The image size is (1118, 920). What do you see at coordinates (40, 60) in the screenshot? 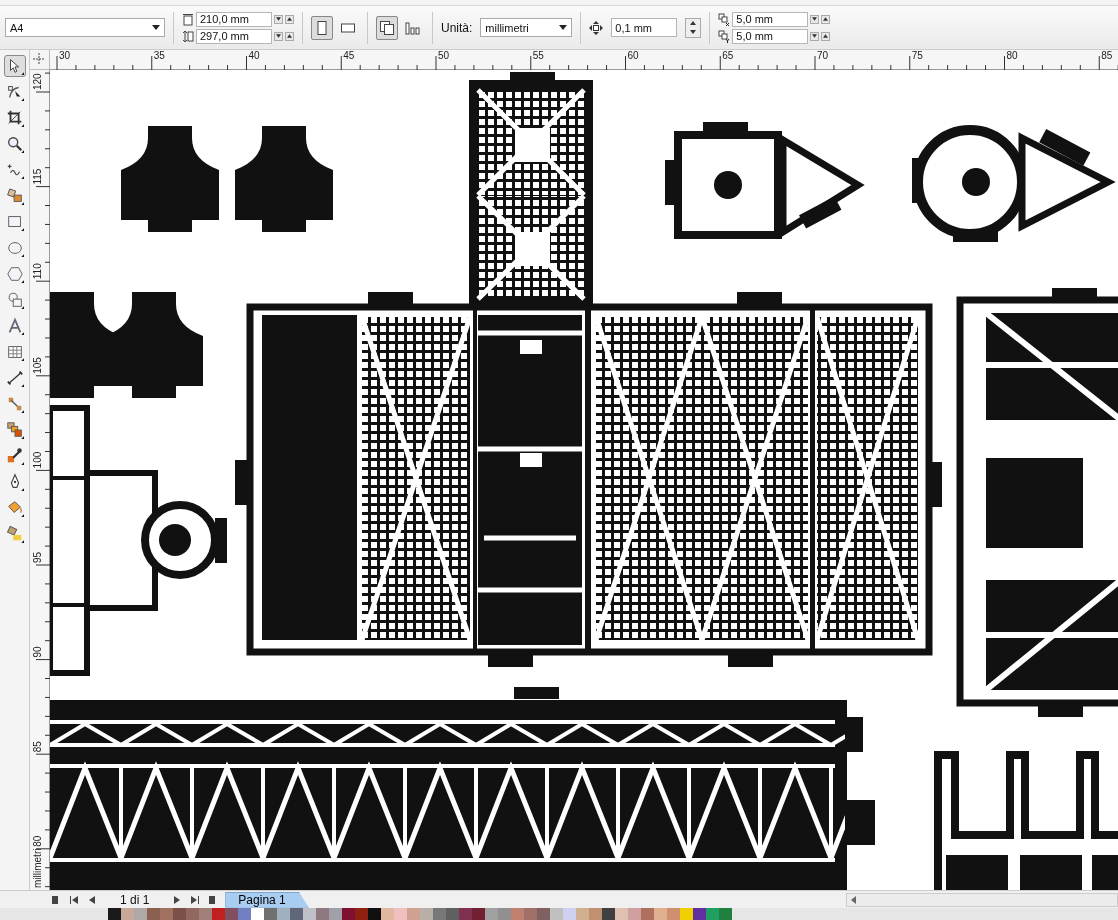
I see `ruler-origin` at bounding box center [40, 60].